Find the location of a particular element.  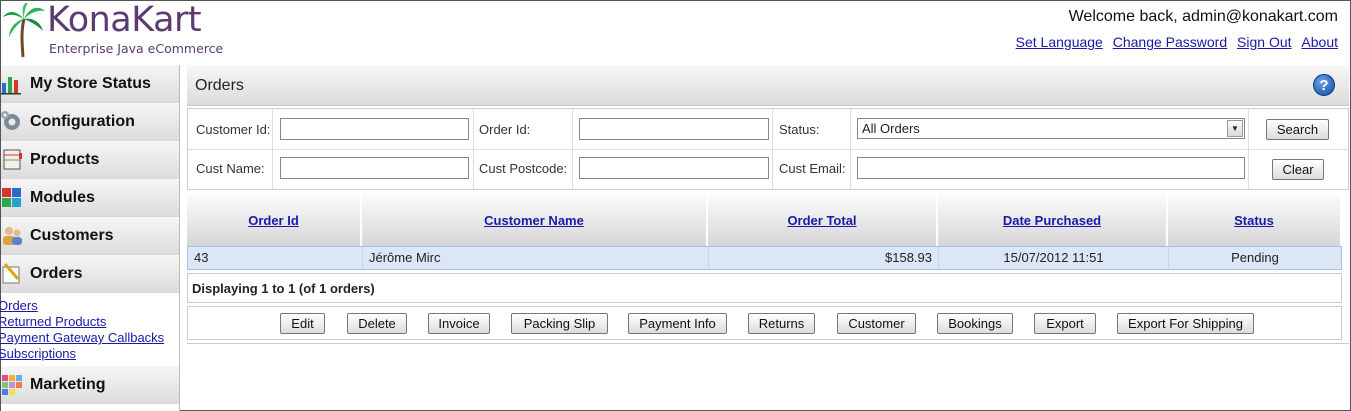

set-language-link: Set Language is located at coordinates (1059, 42).